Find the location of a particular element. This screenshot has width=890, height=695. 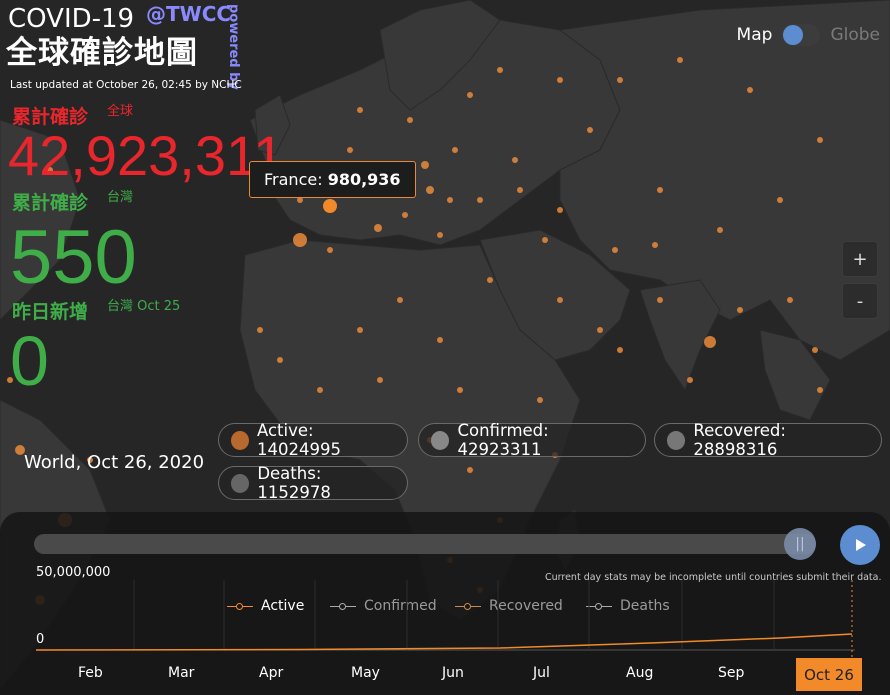

view-toggle: Map Globe is located at coordinates (808, 35).